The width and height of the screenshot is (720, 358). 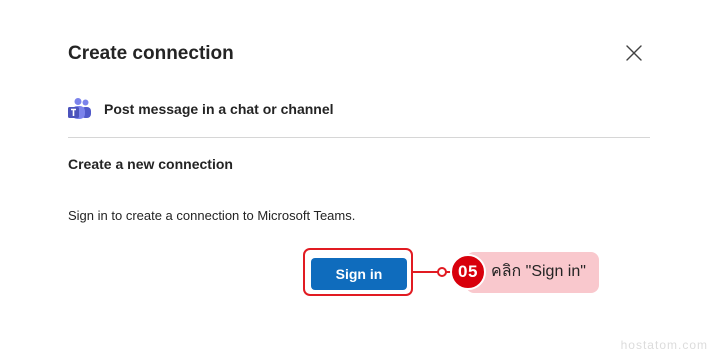 What do you see at coordinates (219, 109) in the screenshot?
I see `action-label: Post message in a chat or channel` at bounding box center [219, 109].